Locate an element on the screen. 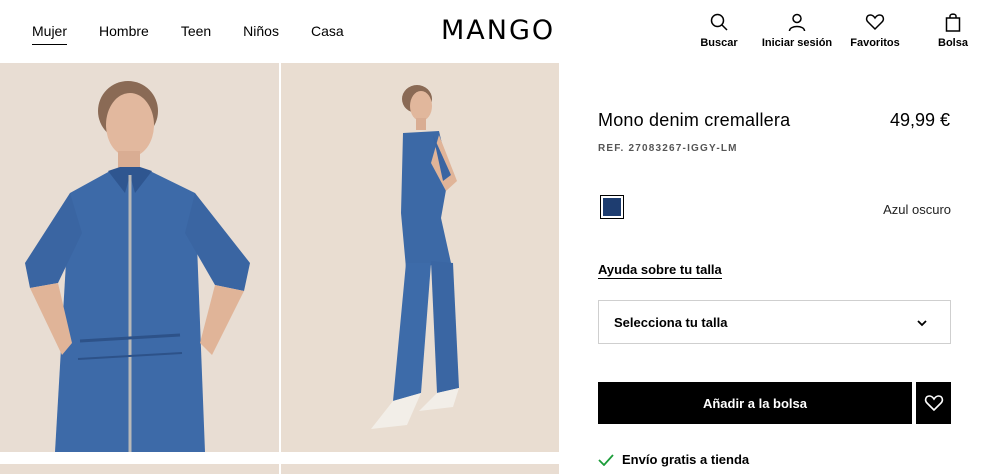  nav-item-ninos: Niños is located at coordinates (261, 34).